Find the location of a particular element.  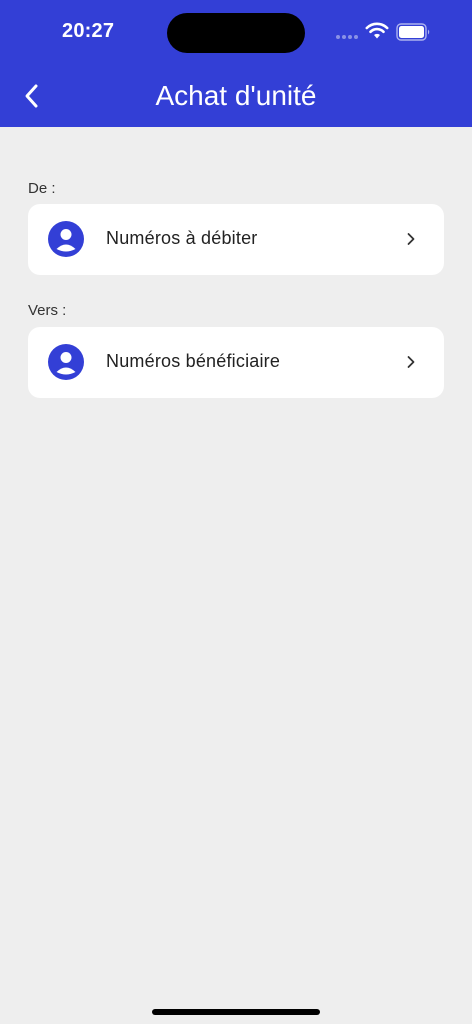

beneficiary-numbers-card: Numéros bénéficiaire is located at coordinates (236, 362).